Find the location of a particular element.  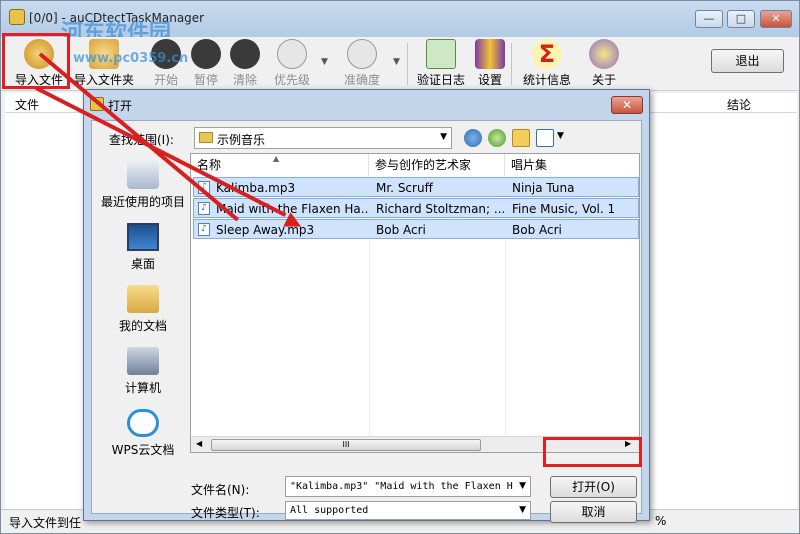

accuracy-dropdown-icon: ▼ is located at coordinates (396, 62).